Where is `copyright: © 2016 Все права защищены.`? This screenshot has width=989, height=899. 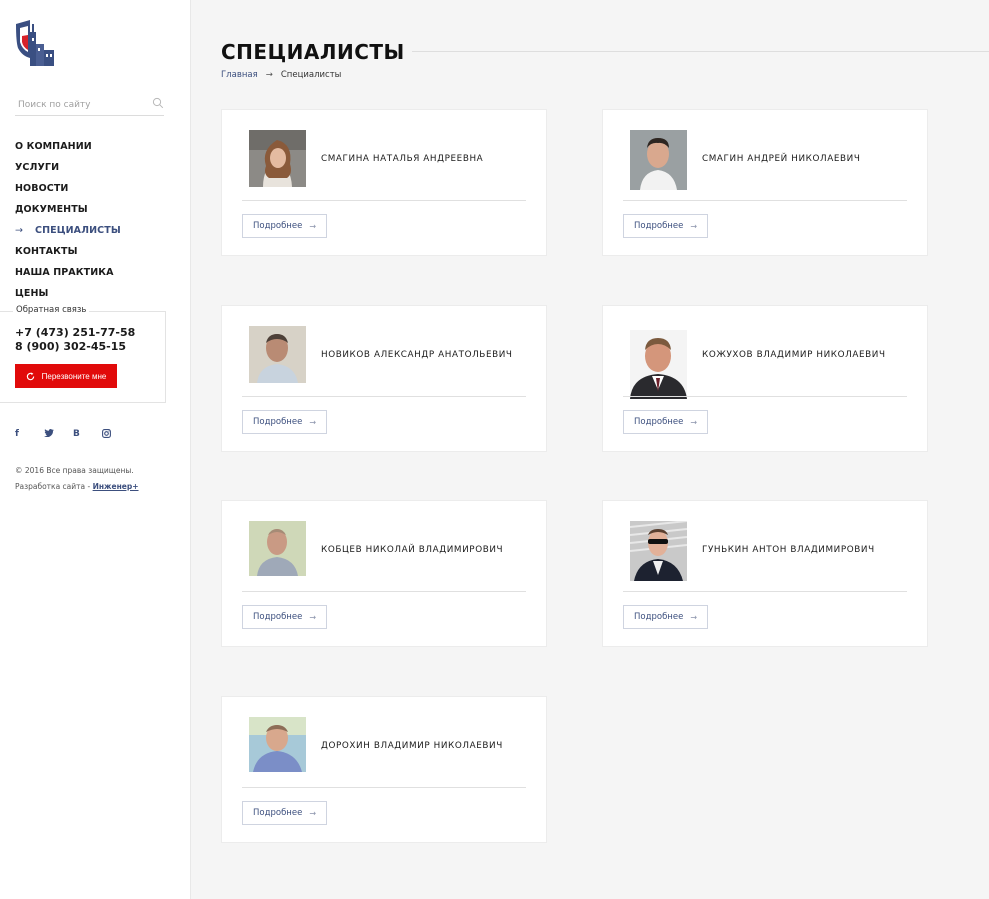
copyright: © 2016 Все права защищены. is located at coordinates (74, 470).